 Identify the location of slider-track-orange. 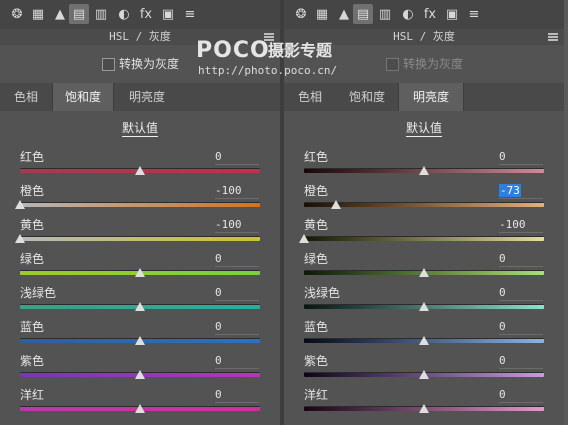
(140, 204).